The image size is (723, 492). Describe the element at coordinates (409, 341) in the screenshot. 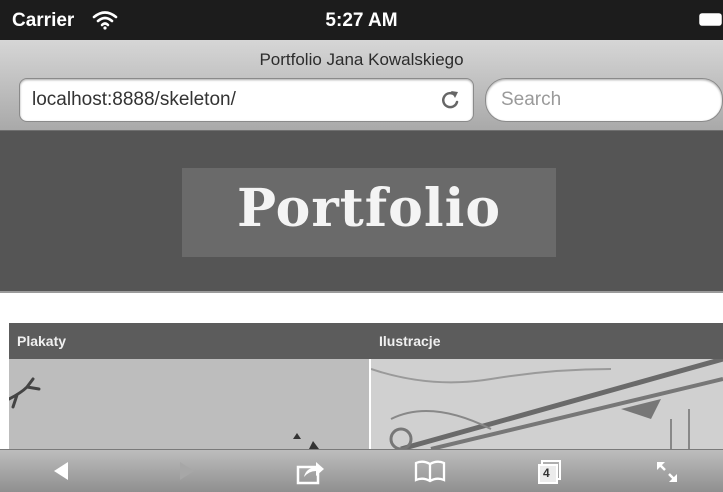

I see `category-ilustracje: Ilustracje` at that location.